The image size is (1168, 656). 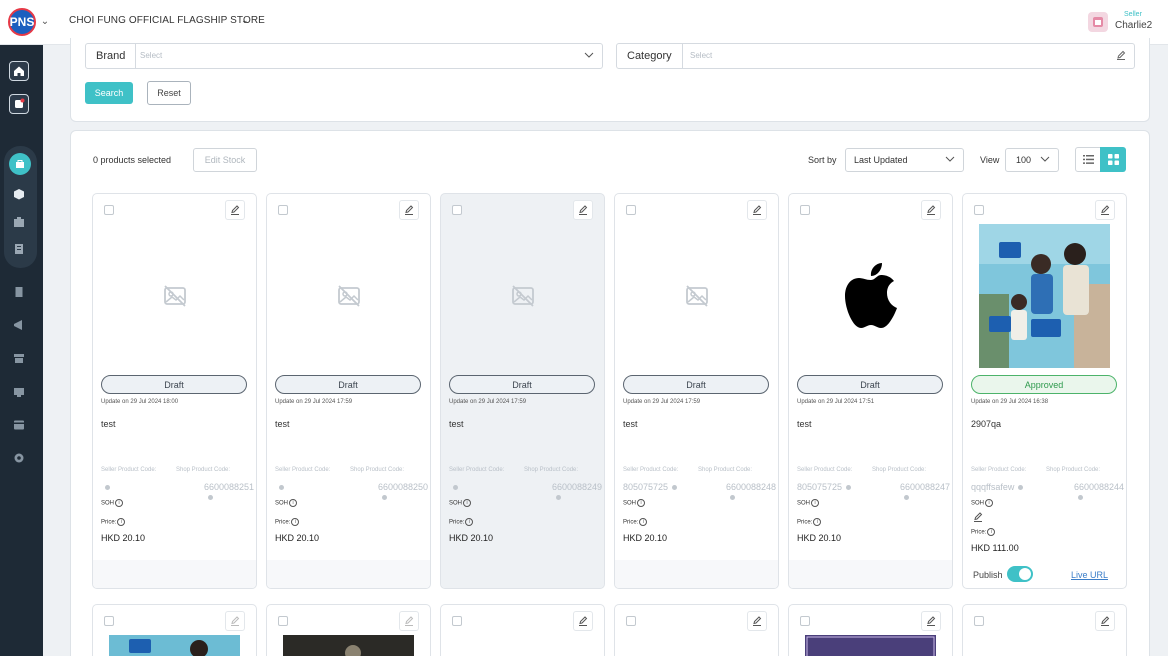 What do you see at coordinates (1020, 574) in the screenshot?
I see `publish-toggle` at bounding box center [1020, 574].